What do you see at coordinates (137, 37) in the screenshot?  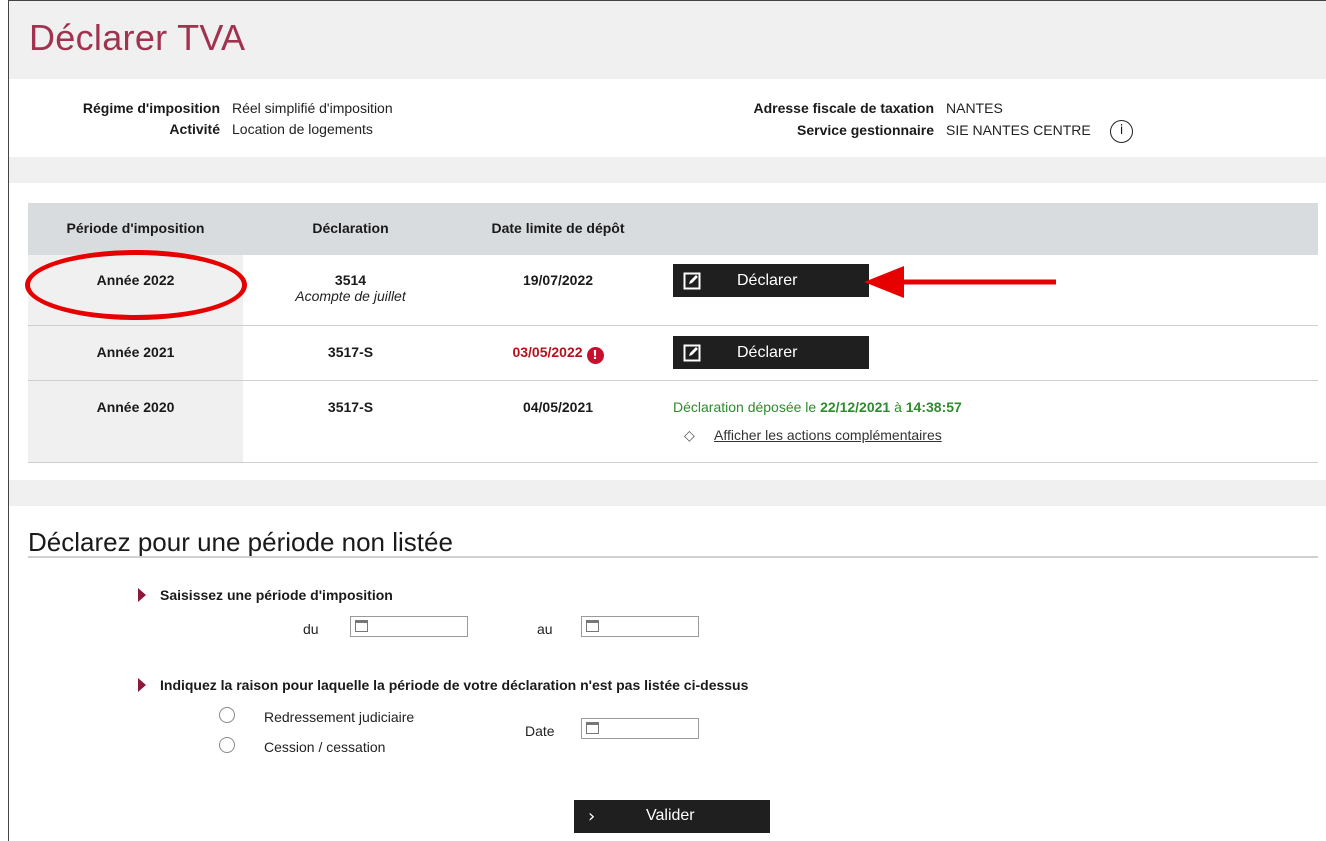 I see `page-title: Déclarer TVA` at bounding box center [137, 37].